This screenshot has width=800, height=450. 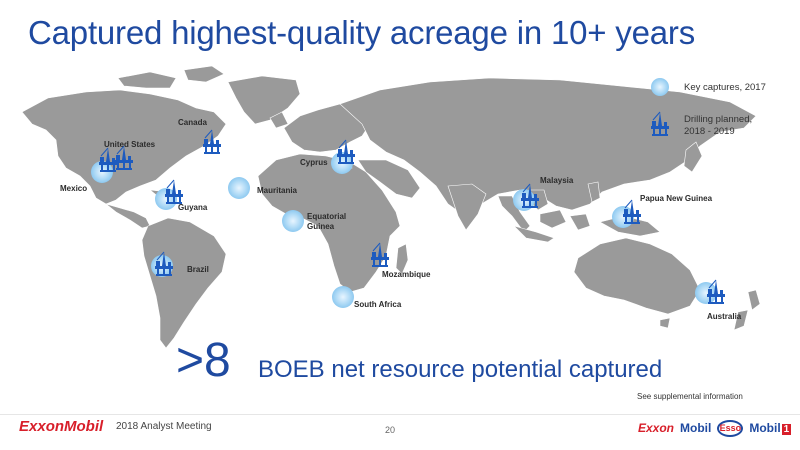 What do you see at coordinates (203, 360) in the screenshot?
I see `headline-value: >8` at bounding box center [203, 360].